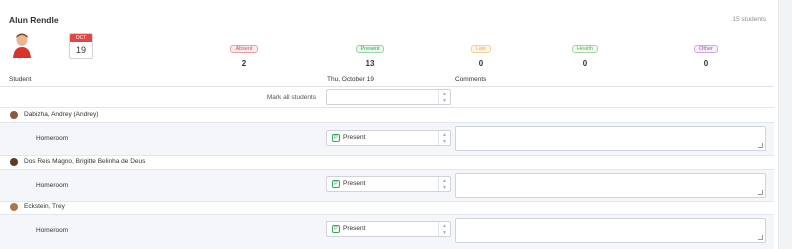  Describe the element at coordinates (387, 115) in the screenshot. I see `student-row: Dabizha, Andrey (Andrey)` at that location.